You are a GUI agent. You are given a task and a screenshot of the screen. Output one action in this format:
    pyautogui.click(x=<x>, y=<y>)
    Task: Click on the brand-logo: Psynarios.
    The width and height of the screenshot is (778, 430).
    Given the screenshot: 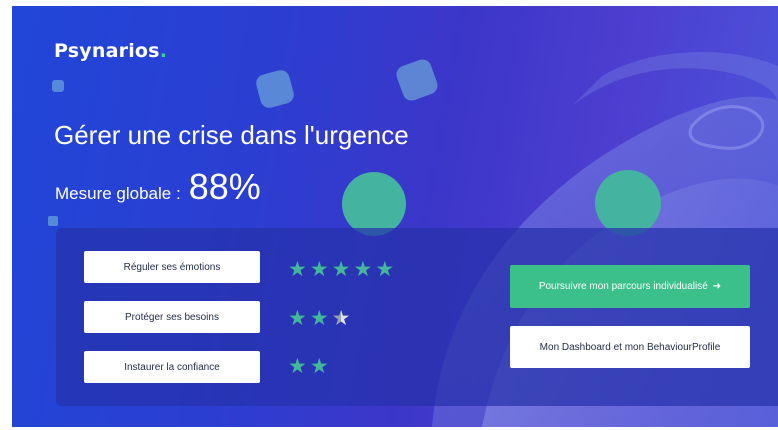 What is the action you would take?
    pyautogui.click(x=110, y=51)
    